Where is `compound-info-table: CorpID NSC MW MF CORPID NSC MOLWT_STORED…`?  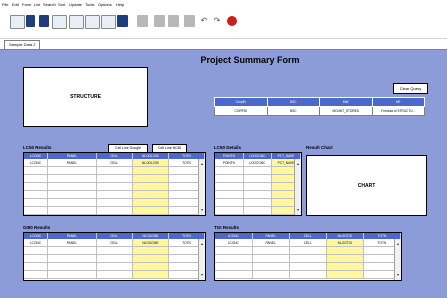
compound-info-table: CorpID NSC MW MF CORPID NSC MOLWT_STORED… is located at coordinates (319, 106).